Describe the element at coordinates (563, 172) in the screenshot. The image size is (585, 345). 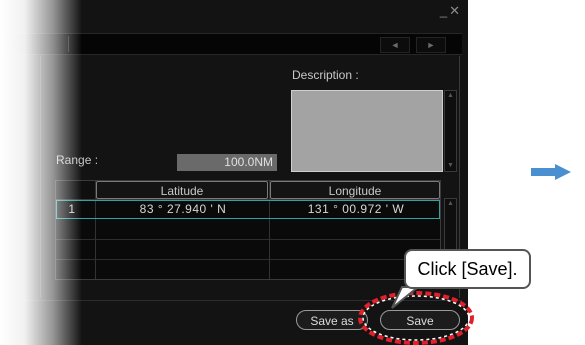
I see `arrow-head` at that location.